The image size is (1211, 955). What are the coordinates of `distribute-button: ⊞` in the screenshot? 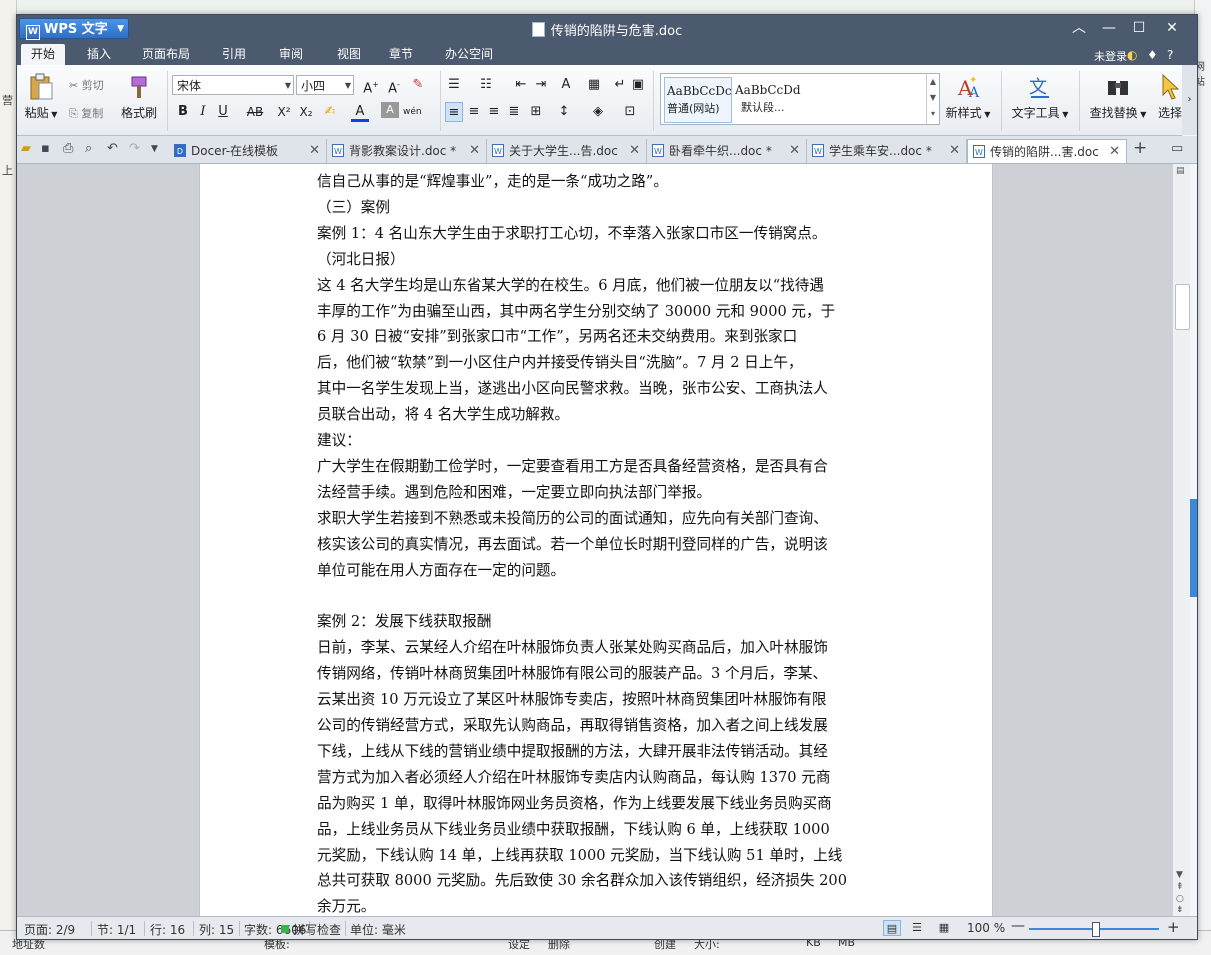 It's located at (536, 112).